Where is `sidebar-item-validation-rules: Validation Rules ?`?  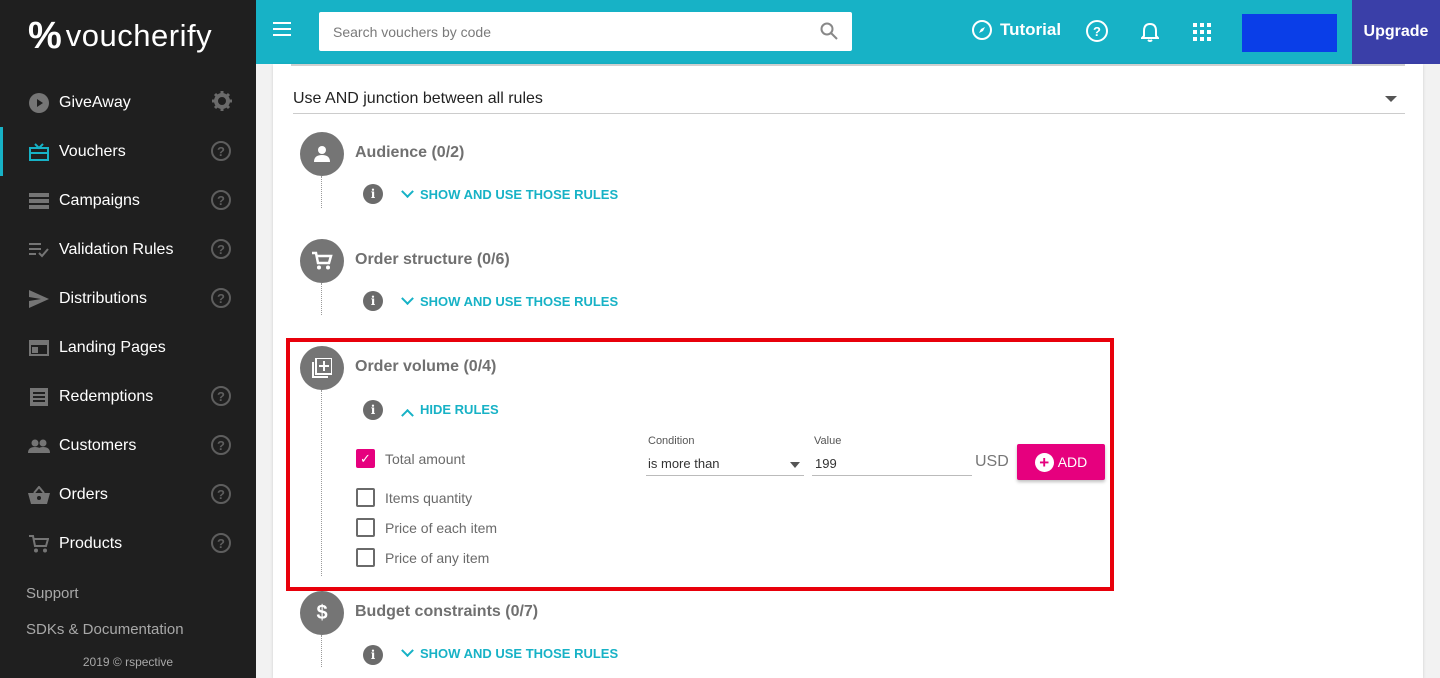 sidebar-item-validation-rules: Validation Rules ? is located at coordinates (128, 249).